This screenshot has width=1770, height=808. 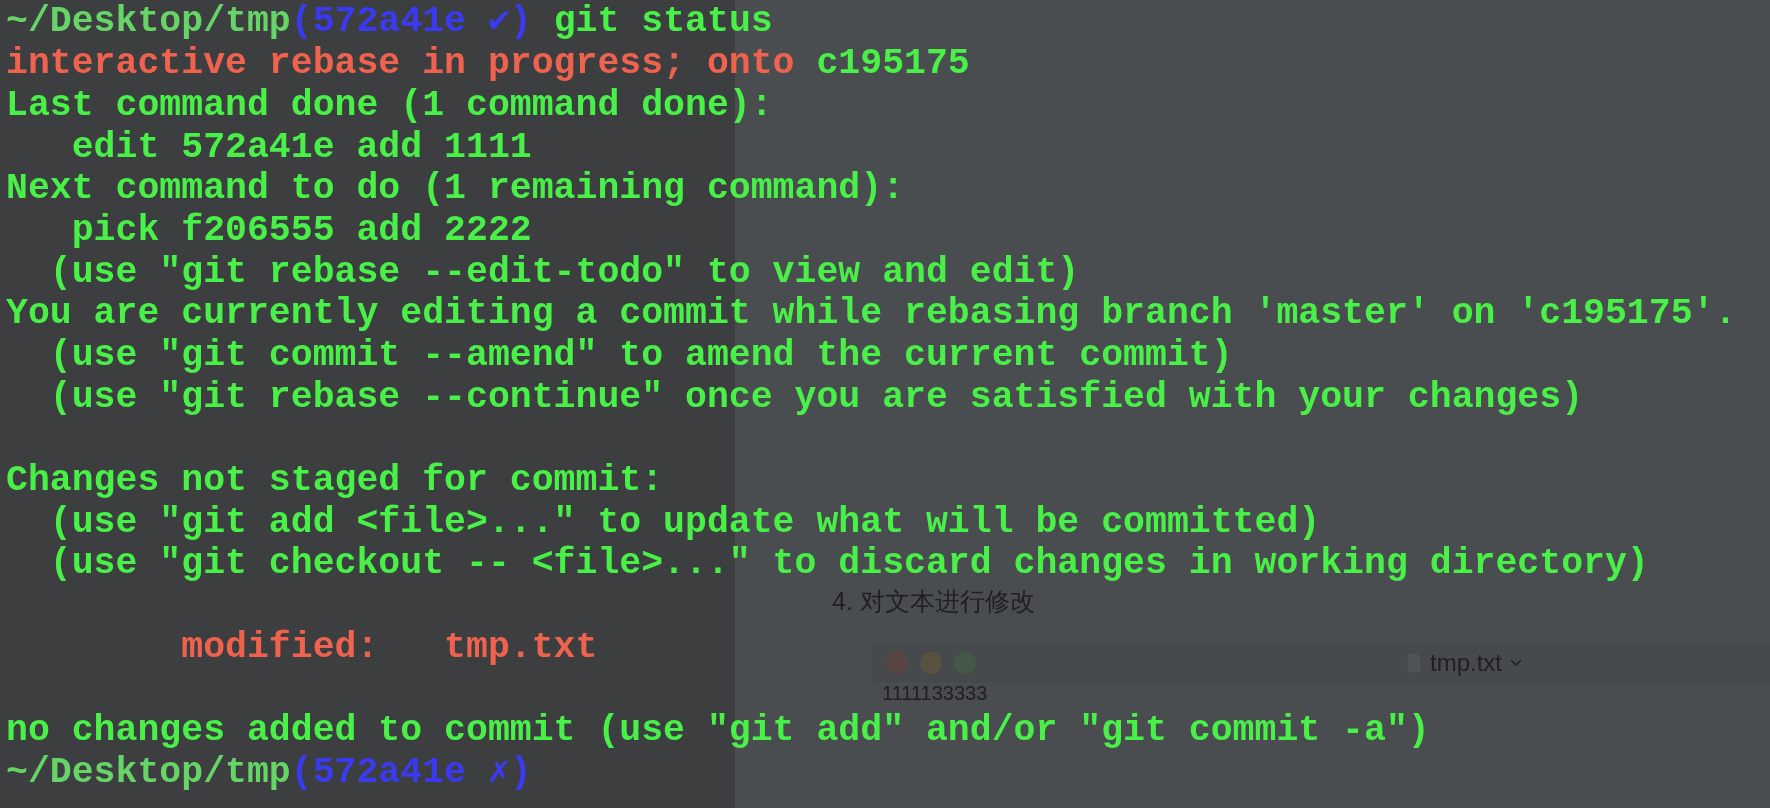 What do you see at coordinates (411, 22) in the screenshot?
I see `branch-status: (572a41e ✔)` at bounding box center [411, 22].